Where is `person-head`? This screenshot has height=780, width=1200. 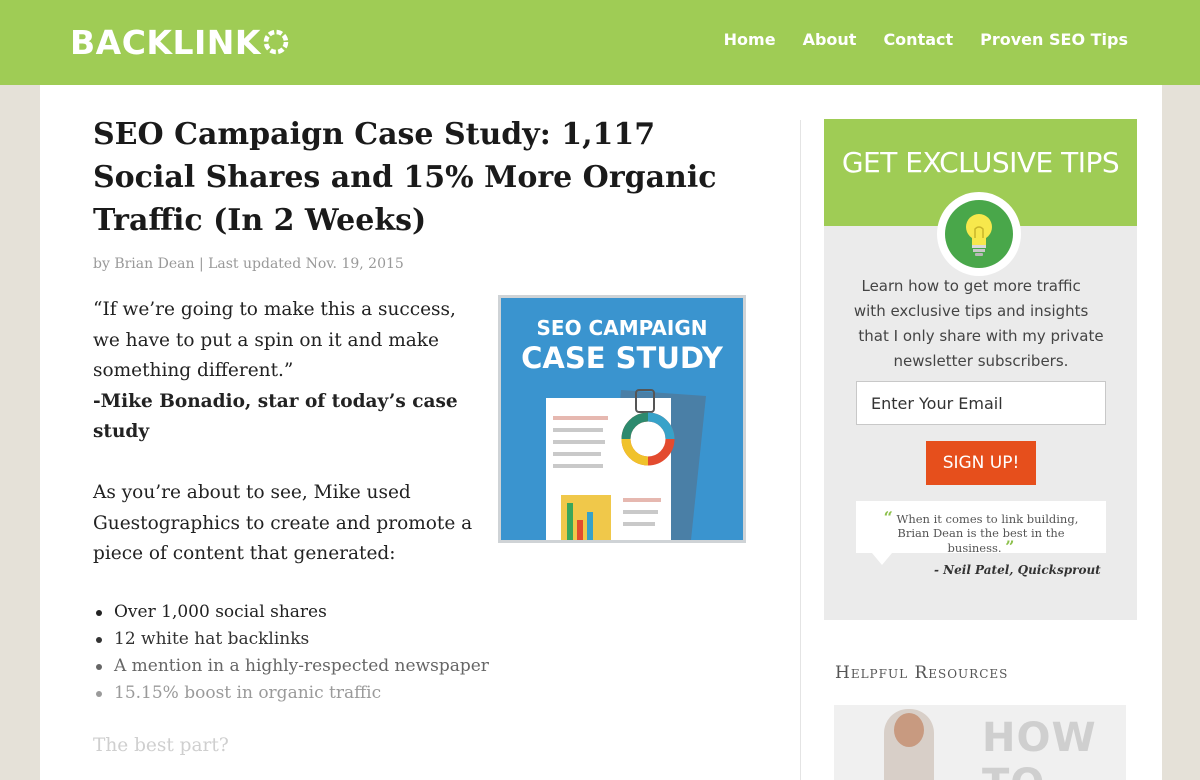 person-head is located at coordinates (909, 730).